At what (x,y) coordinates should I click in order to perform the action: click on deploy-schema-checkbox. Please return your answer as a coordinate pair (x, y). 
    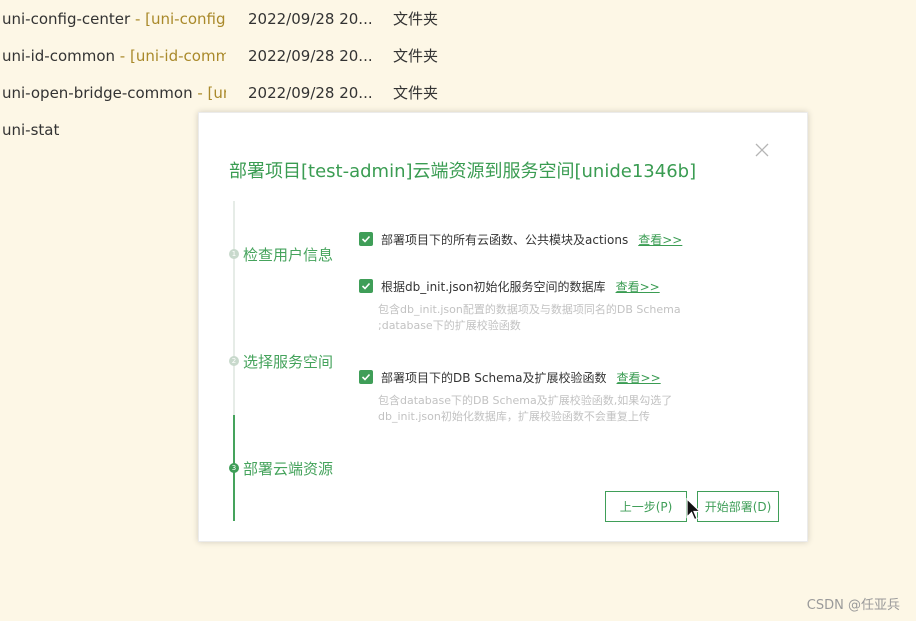
    Looking at the image, I should click on (366, 377).